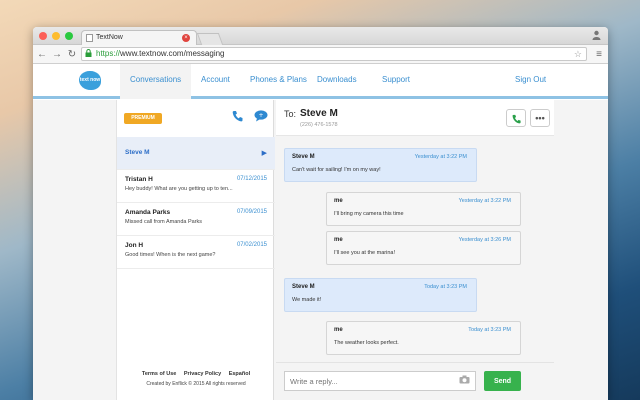 Image resolution: width=640 pixels, height=400 pixels. I want to click on reload-button: ↻, so click(72, 54).